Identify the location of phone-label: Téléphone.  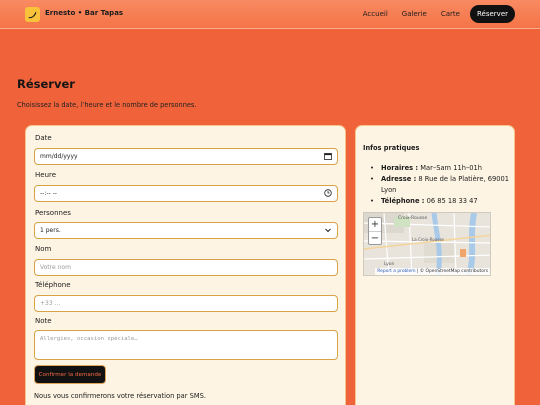
(53, 285).